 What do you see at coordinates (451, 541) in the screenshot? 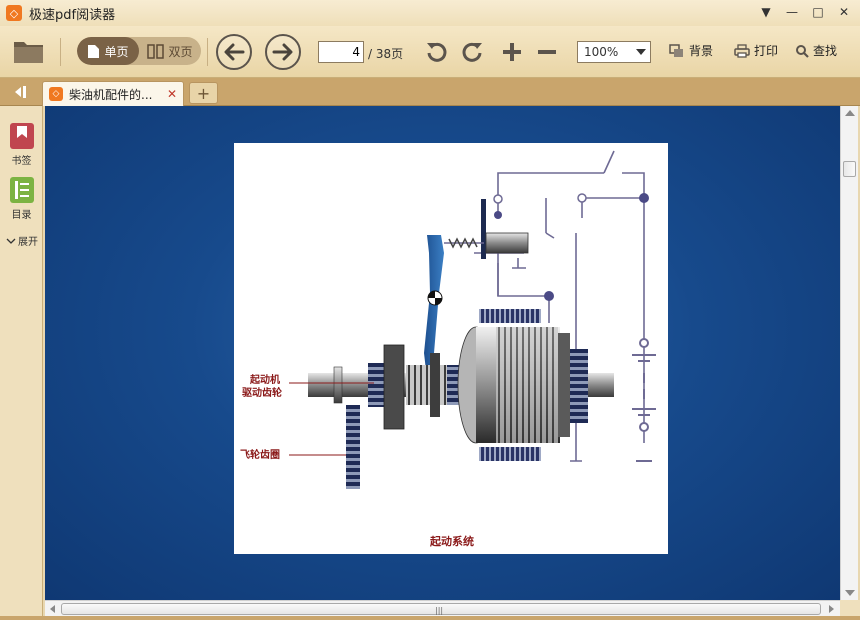
I see `diagram-caption: 起动系统` at bounding box center [451, 541].